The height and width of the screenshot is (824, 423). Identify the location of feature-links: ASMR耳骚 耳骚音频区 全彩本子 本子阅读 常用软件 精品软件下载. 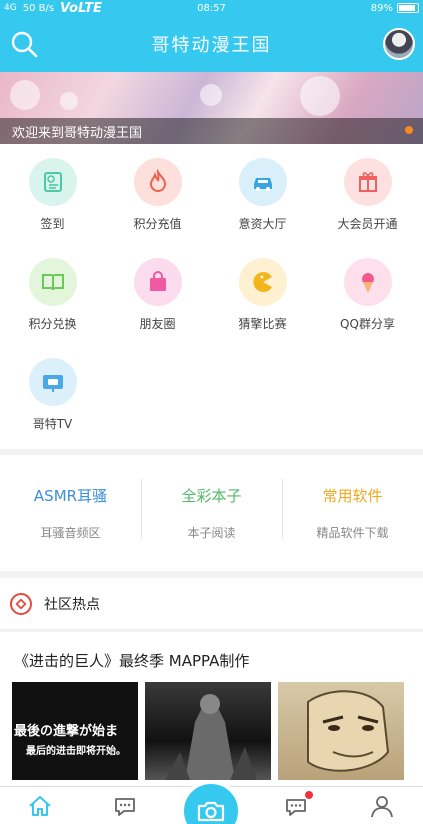
(211, 513).